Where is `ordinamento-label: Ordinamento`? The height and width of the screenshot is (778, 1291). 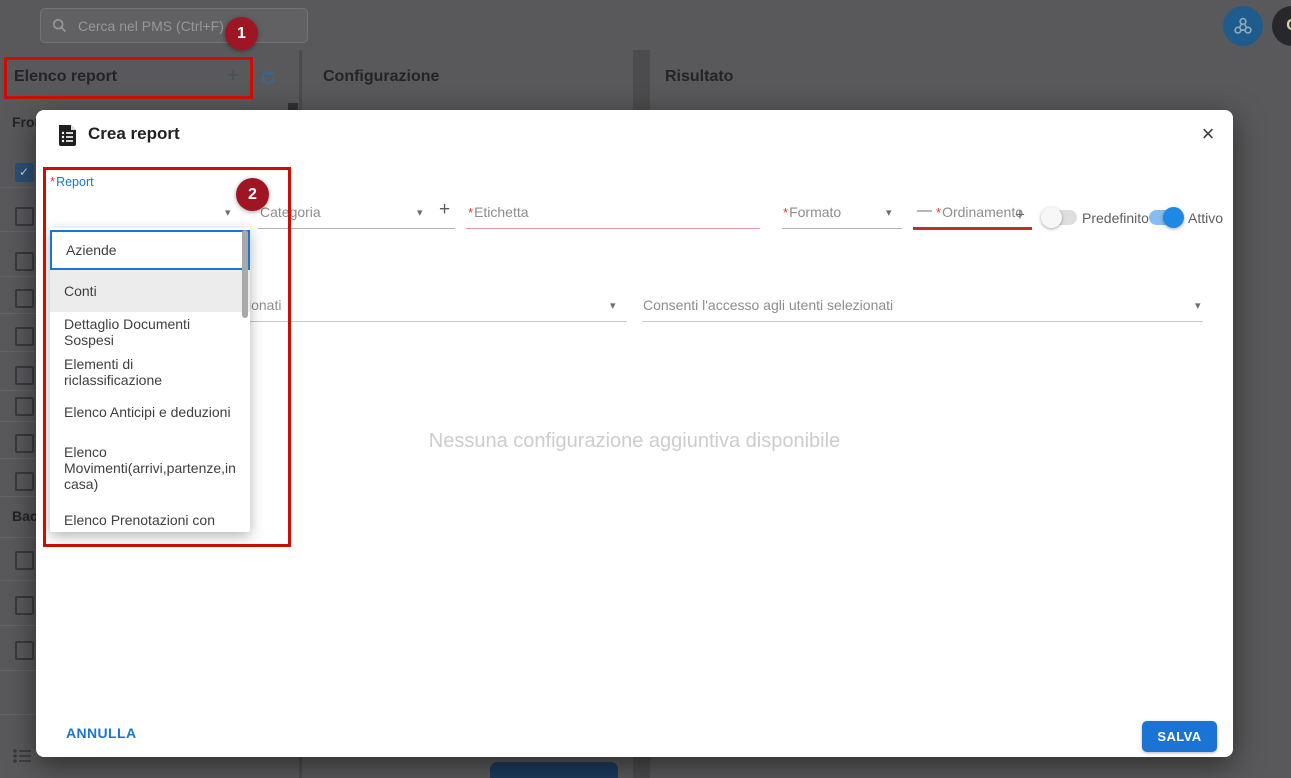 ordinamento-label: Ordinamento is located at coordinates (982, 212).